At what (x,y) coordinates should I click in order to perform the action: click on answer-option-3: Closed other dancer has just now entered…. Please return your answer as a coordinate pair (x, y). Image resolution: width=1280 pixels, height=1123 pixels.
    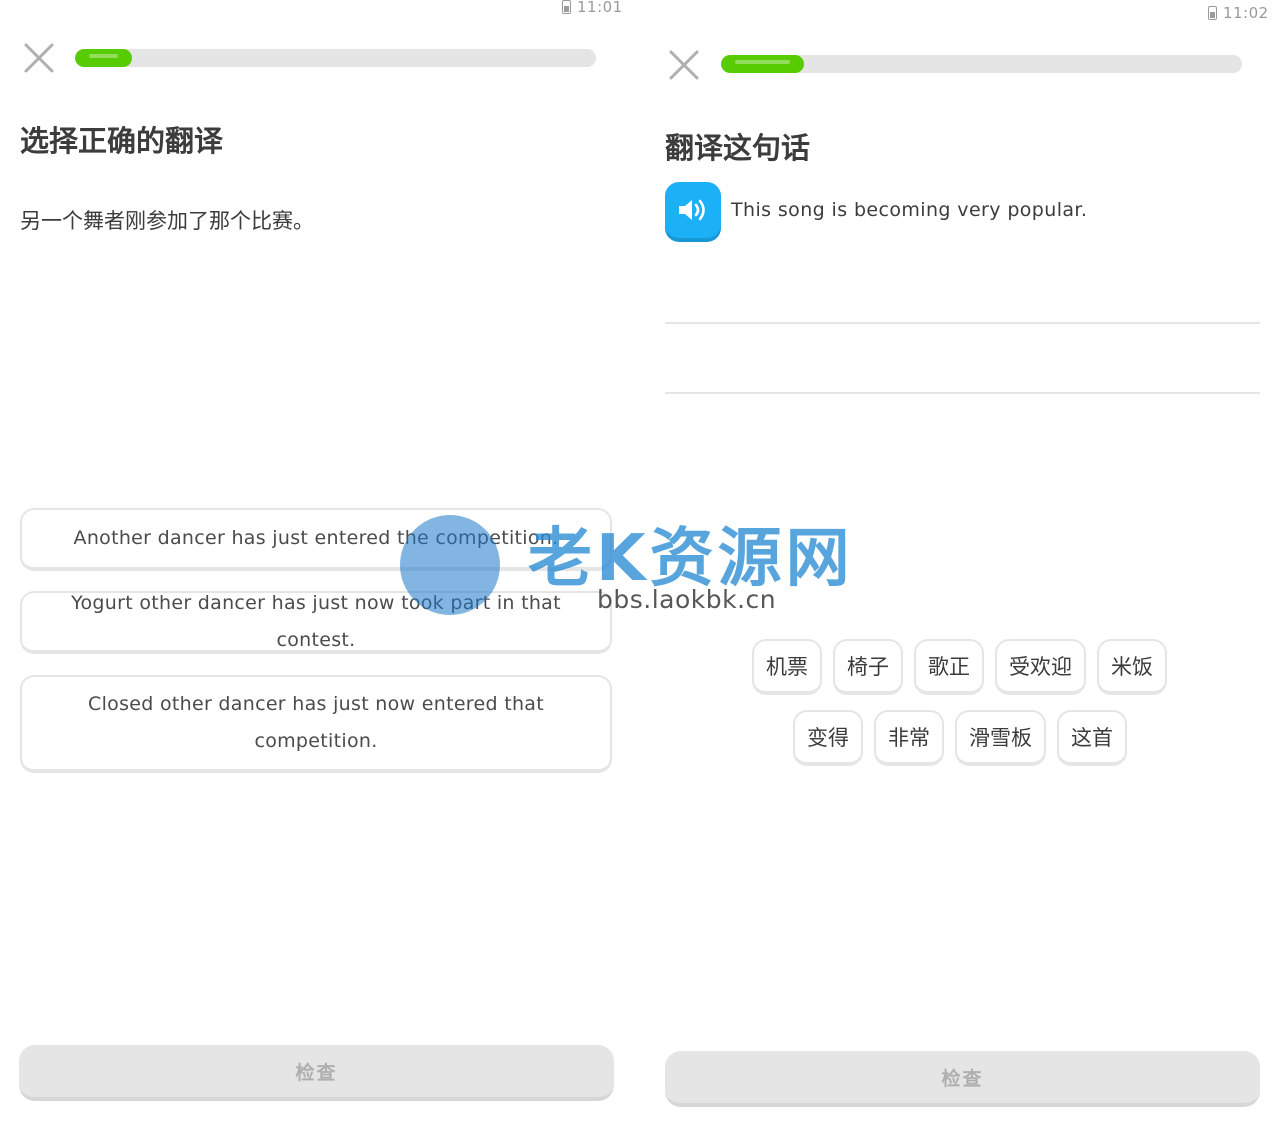
    Looking at the image, I should click on (316, 724).